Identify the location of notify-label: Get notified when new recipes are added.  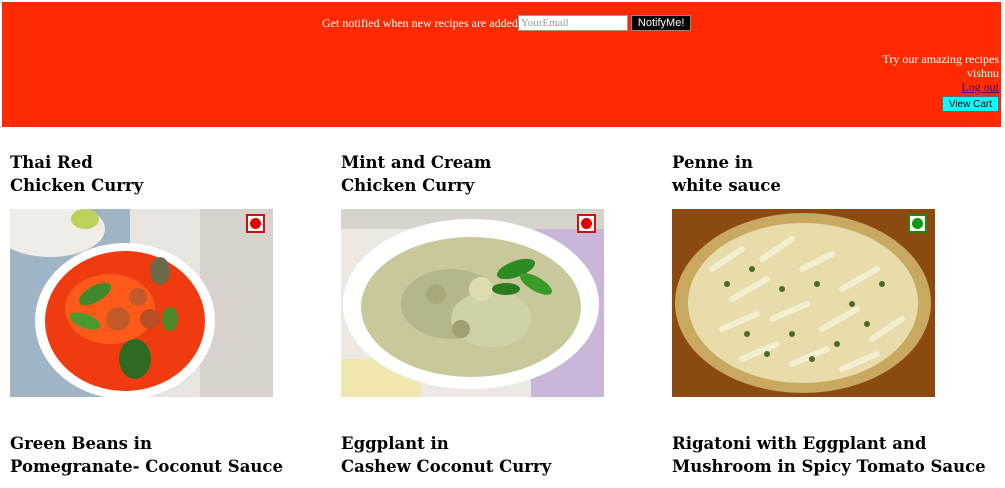
(420, 22).